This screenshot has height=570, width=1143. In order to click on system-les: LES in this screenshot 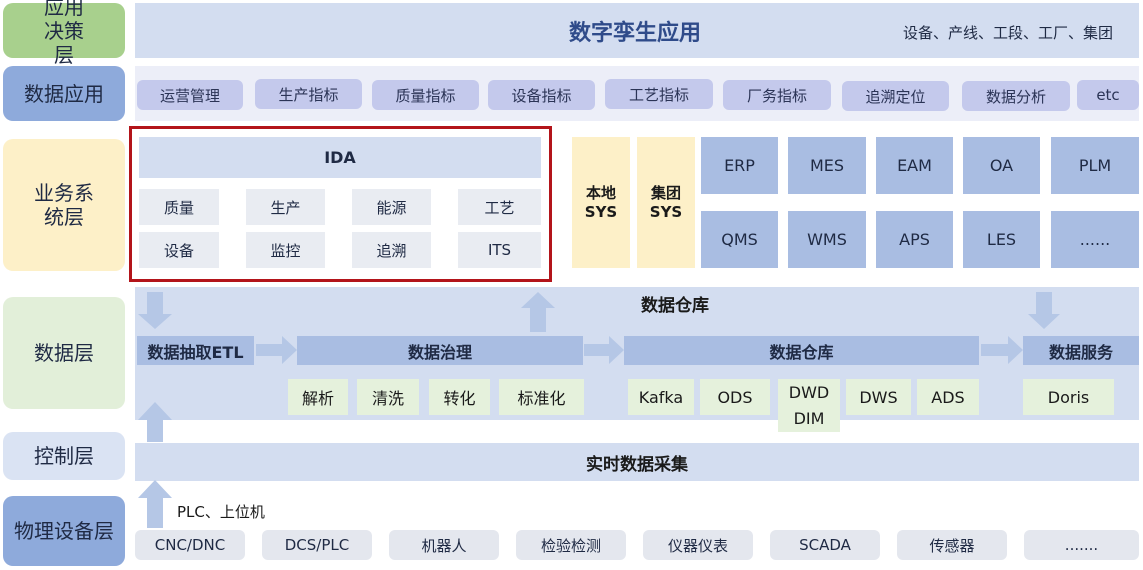, I will do `click(1001, 239)`.